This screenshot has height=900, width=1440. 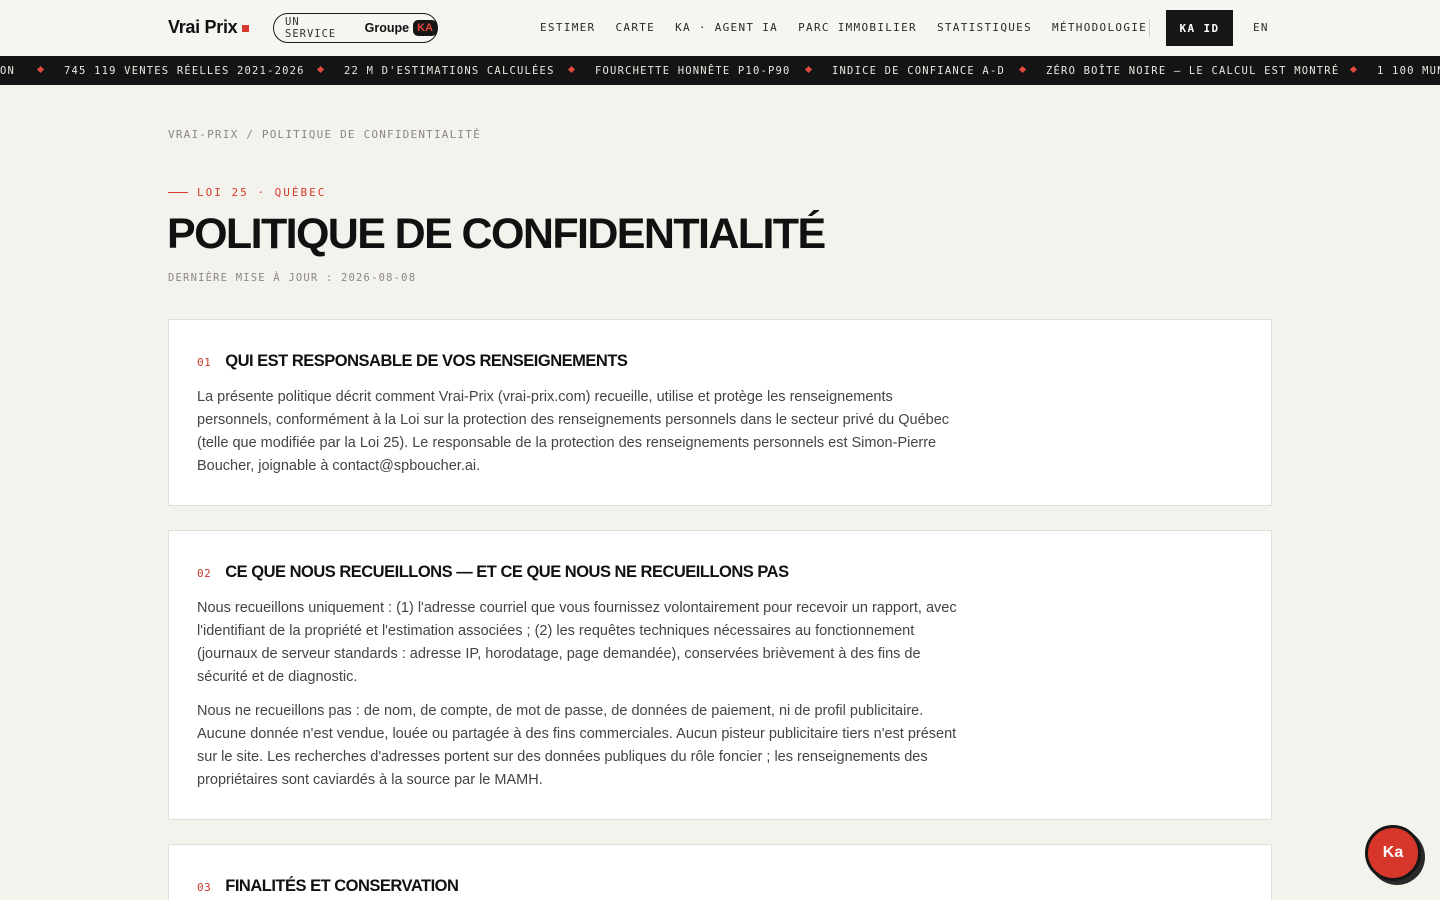 I want to click on service-pill: UN SERVICE Groupe KA, so click(x=355, y=28).